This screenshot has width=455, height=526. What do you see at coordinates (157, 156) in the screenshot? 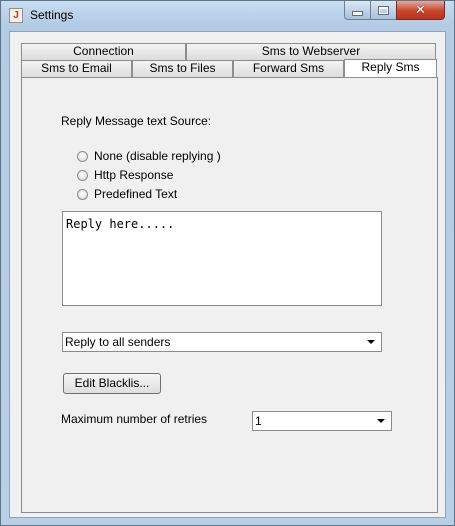
I see `radio-none-label: None (disable replying )` at bounding box center [157, 156].